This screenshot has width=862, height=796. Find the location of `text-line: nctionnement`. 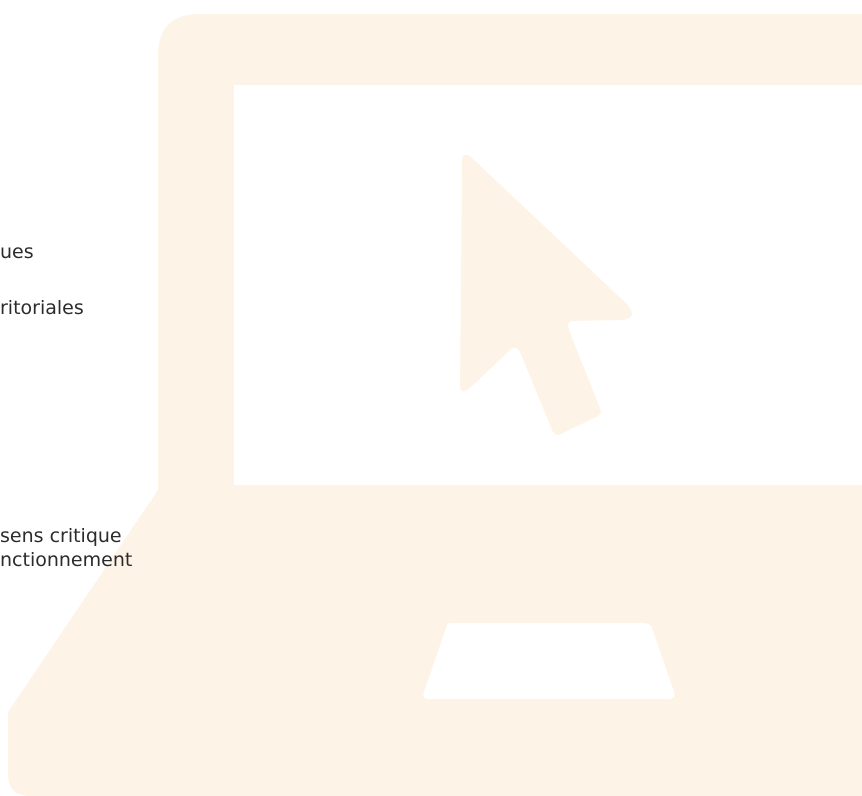

text-line: nctionnement is located at coordinates (66, 560).